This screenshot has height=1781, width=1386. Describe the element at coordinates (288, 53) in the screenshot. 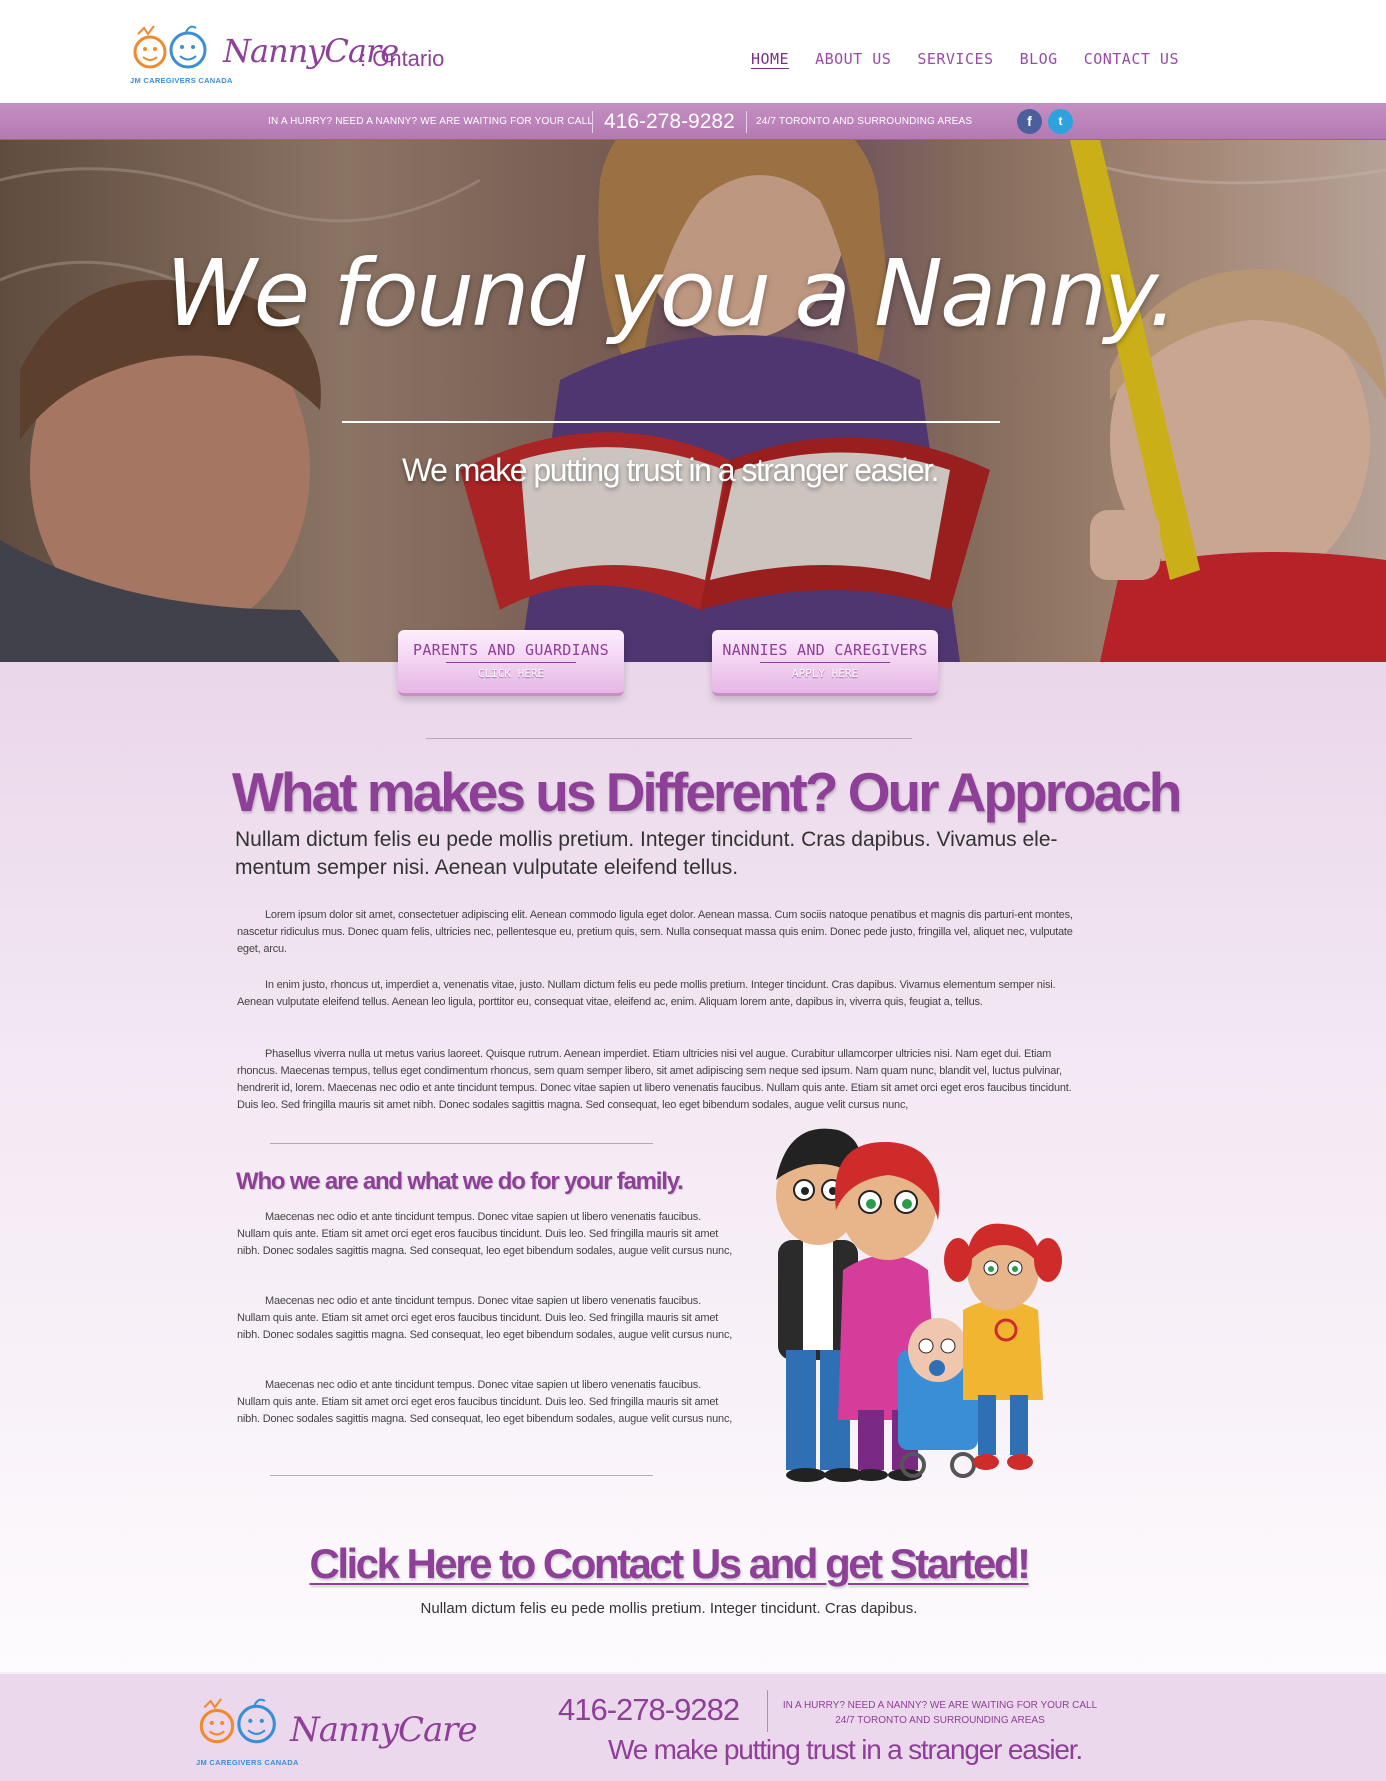

I see `nannycare-logo: NannyCare : Ontario JM CAREGIVERS CANADA` at that location.